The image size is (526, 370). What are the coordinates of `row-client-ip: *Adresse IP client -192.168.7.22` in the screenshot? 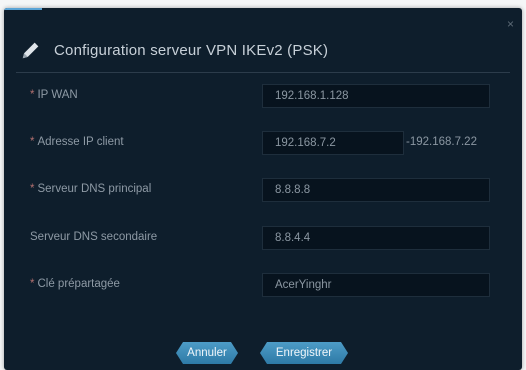 It's located at (263, 144).